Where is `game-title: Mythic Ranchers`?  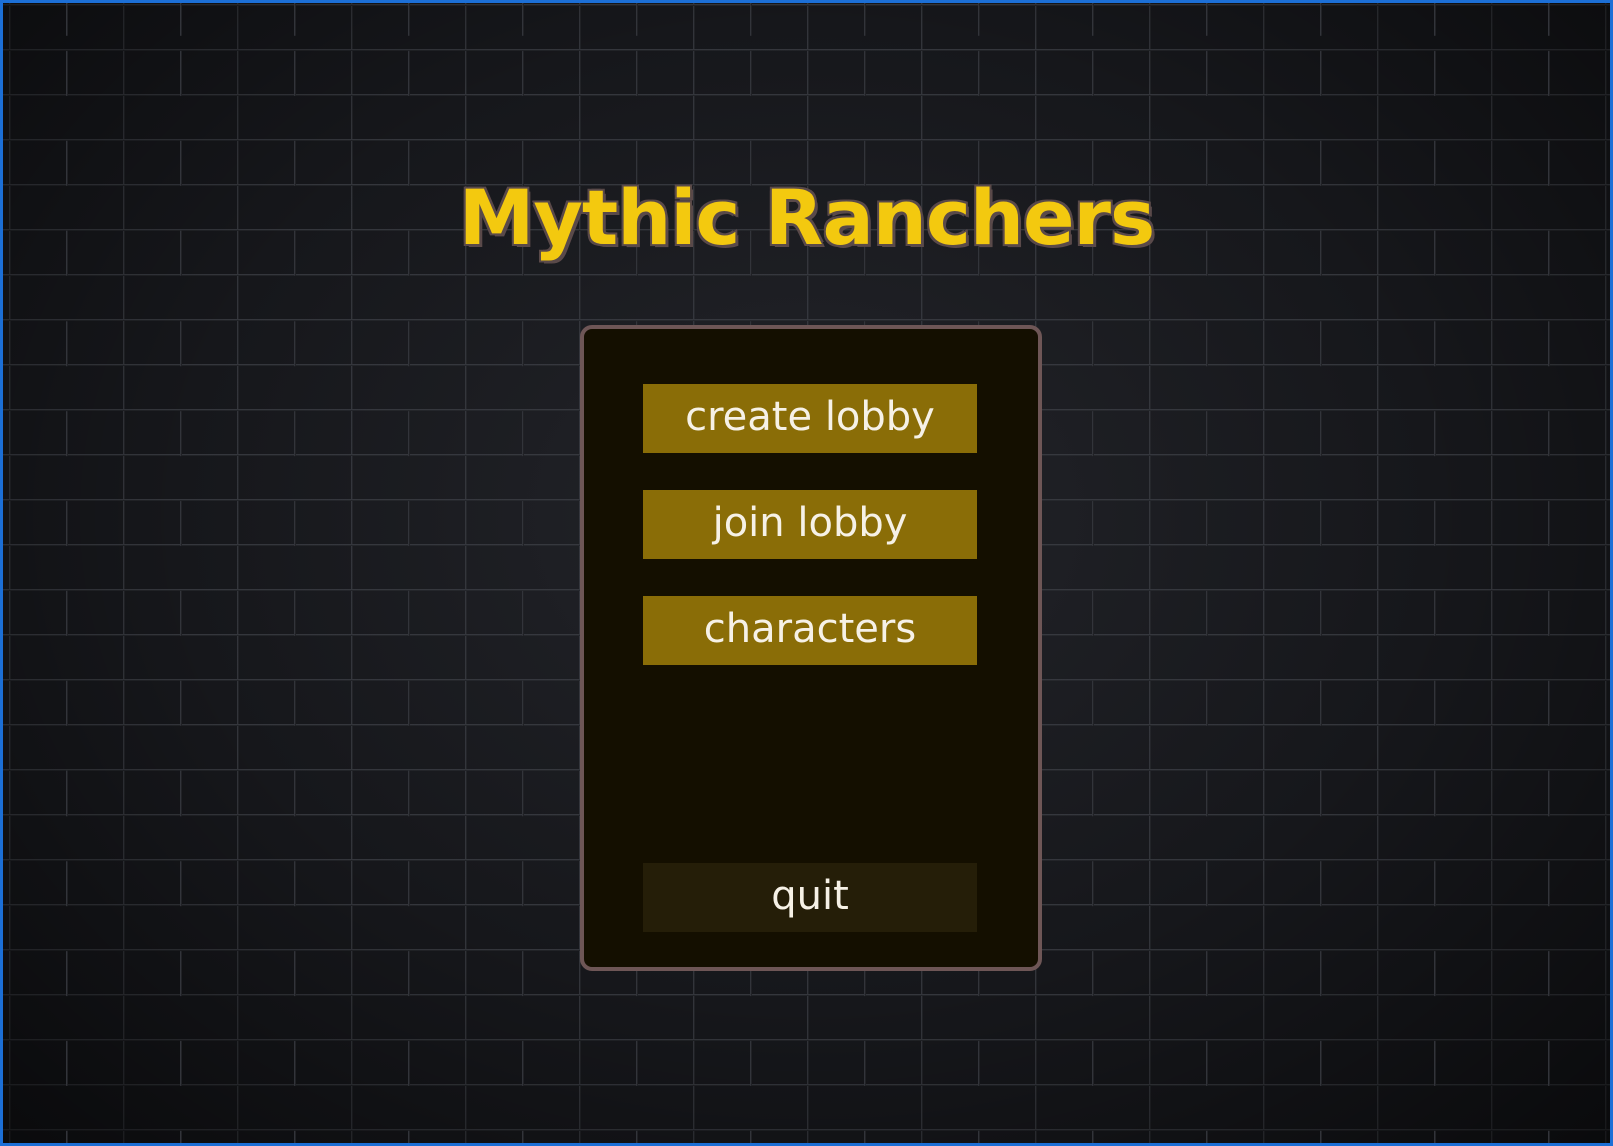
game-title: Mythic Ranchers is located at coordinates (807, 218).